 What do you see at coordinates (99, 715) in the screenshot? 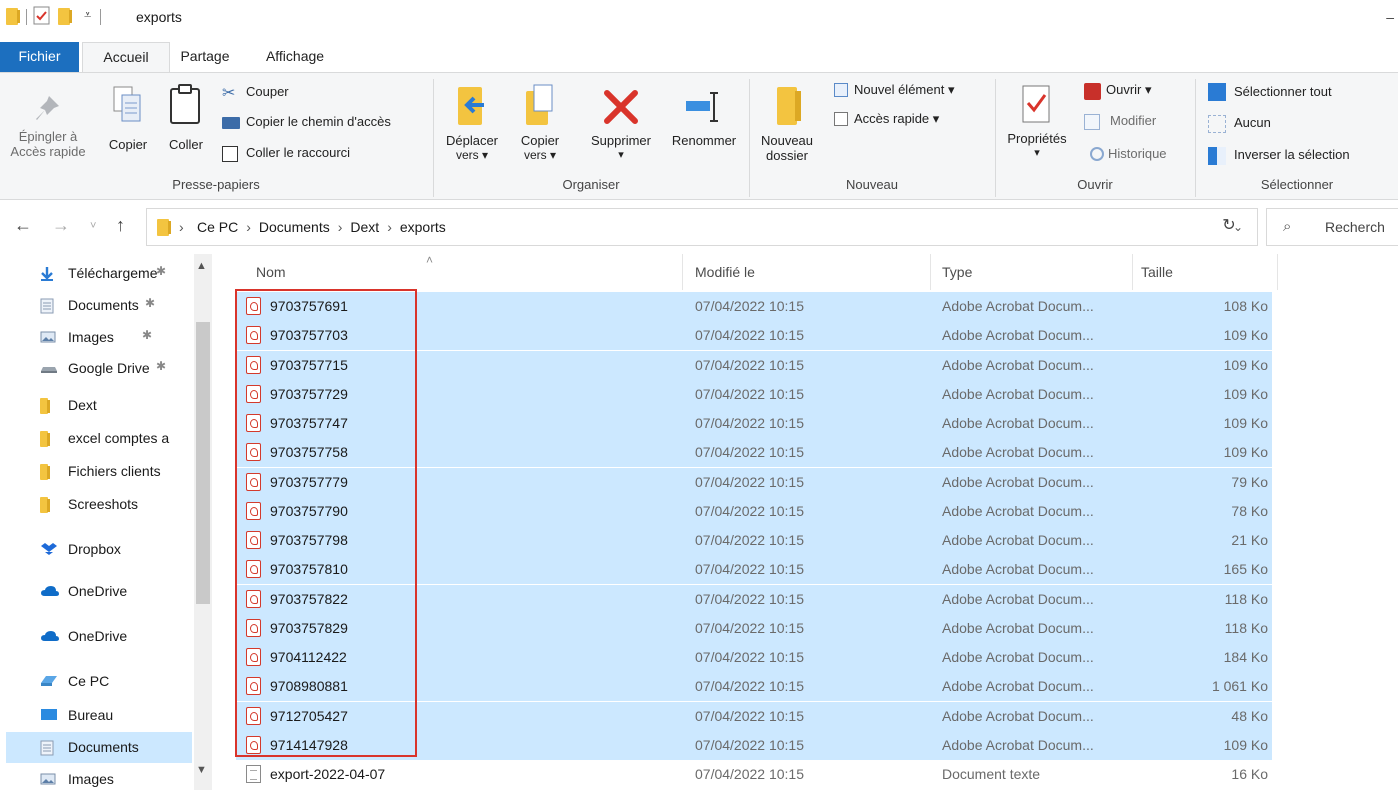
I see `sidebar-item: Bureau` at bounding box center [99, 715].